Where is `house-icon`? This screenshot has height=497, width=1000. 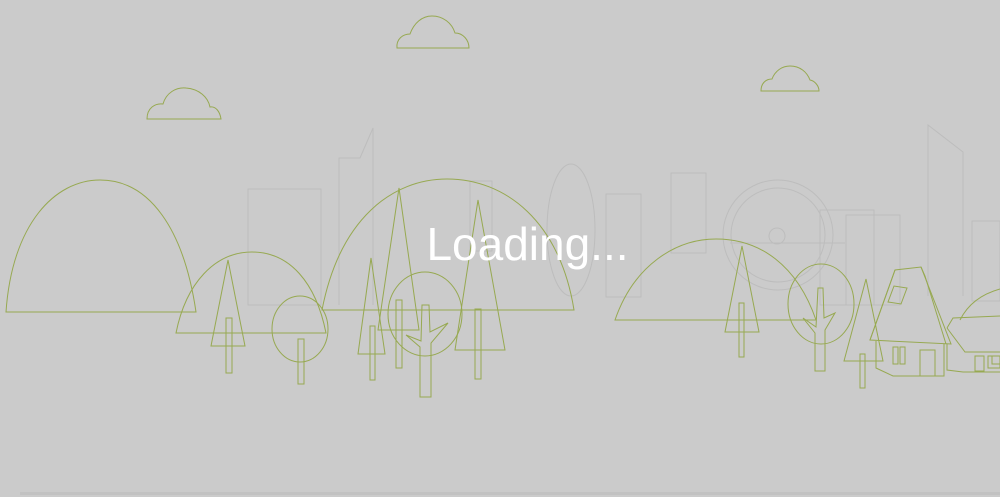
house-icon is located at coordinates (934, 321).